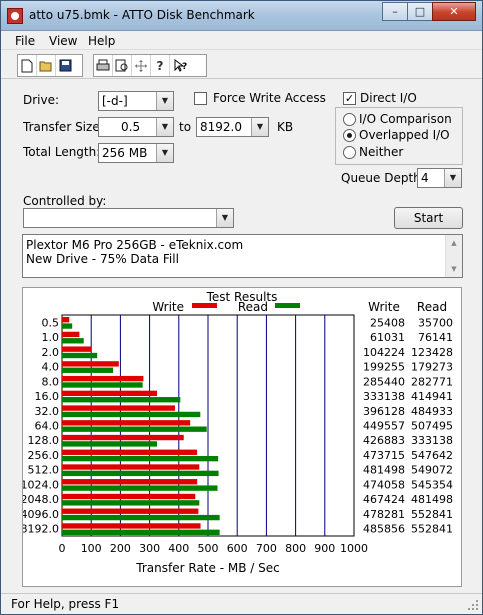 Image resolution: width=483 pixels, height=615 pixels. What do you see at coordinates (384, 352) in the screenshot?
I see `write-value: 104224` at bounding box center [384, 352].